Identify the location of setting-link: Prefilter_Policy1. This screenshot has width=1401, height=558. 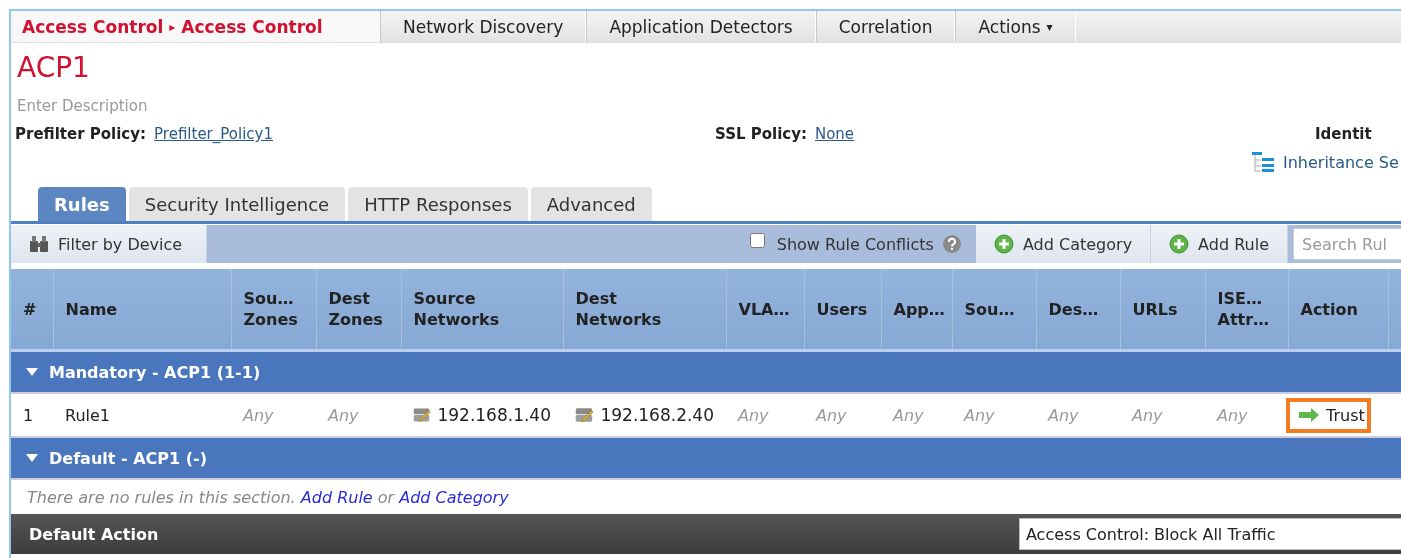
(213, 136).